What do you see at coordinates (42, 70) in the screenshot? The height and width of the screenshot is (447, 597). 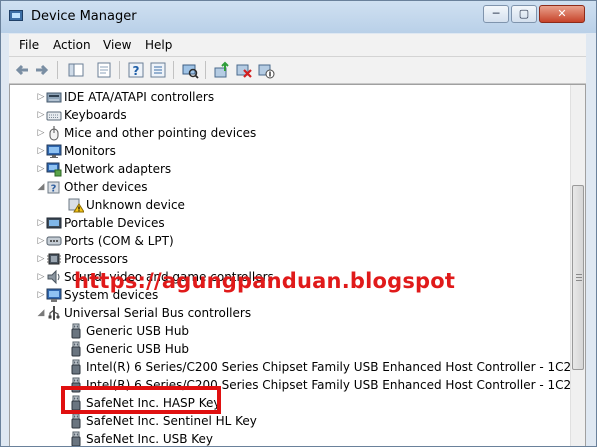 I see `forward-arrow-icon` at bounding box center [42, 70].